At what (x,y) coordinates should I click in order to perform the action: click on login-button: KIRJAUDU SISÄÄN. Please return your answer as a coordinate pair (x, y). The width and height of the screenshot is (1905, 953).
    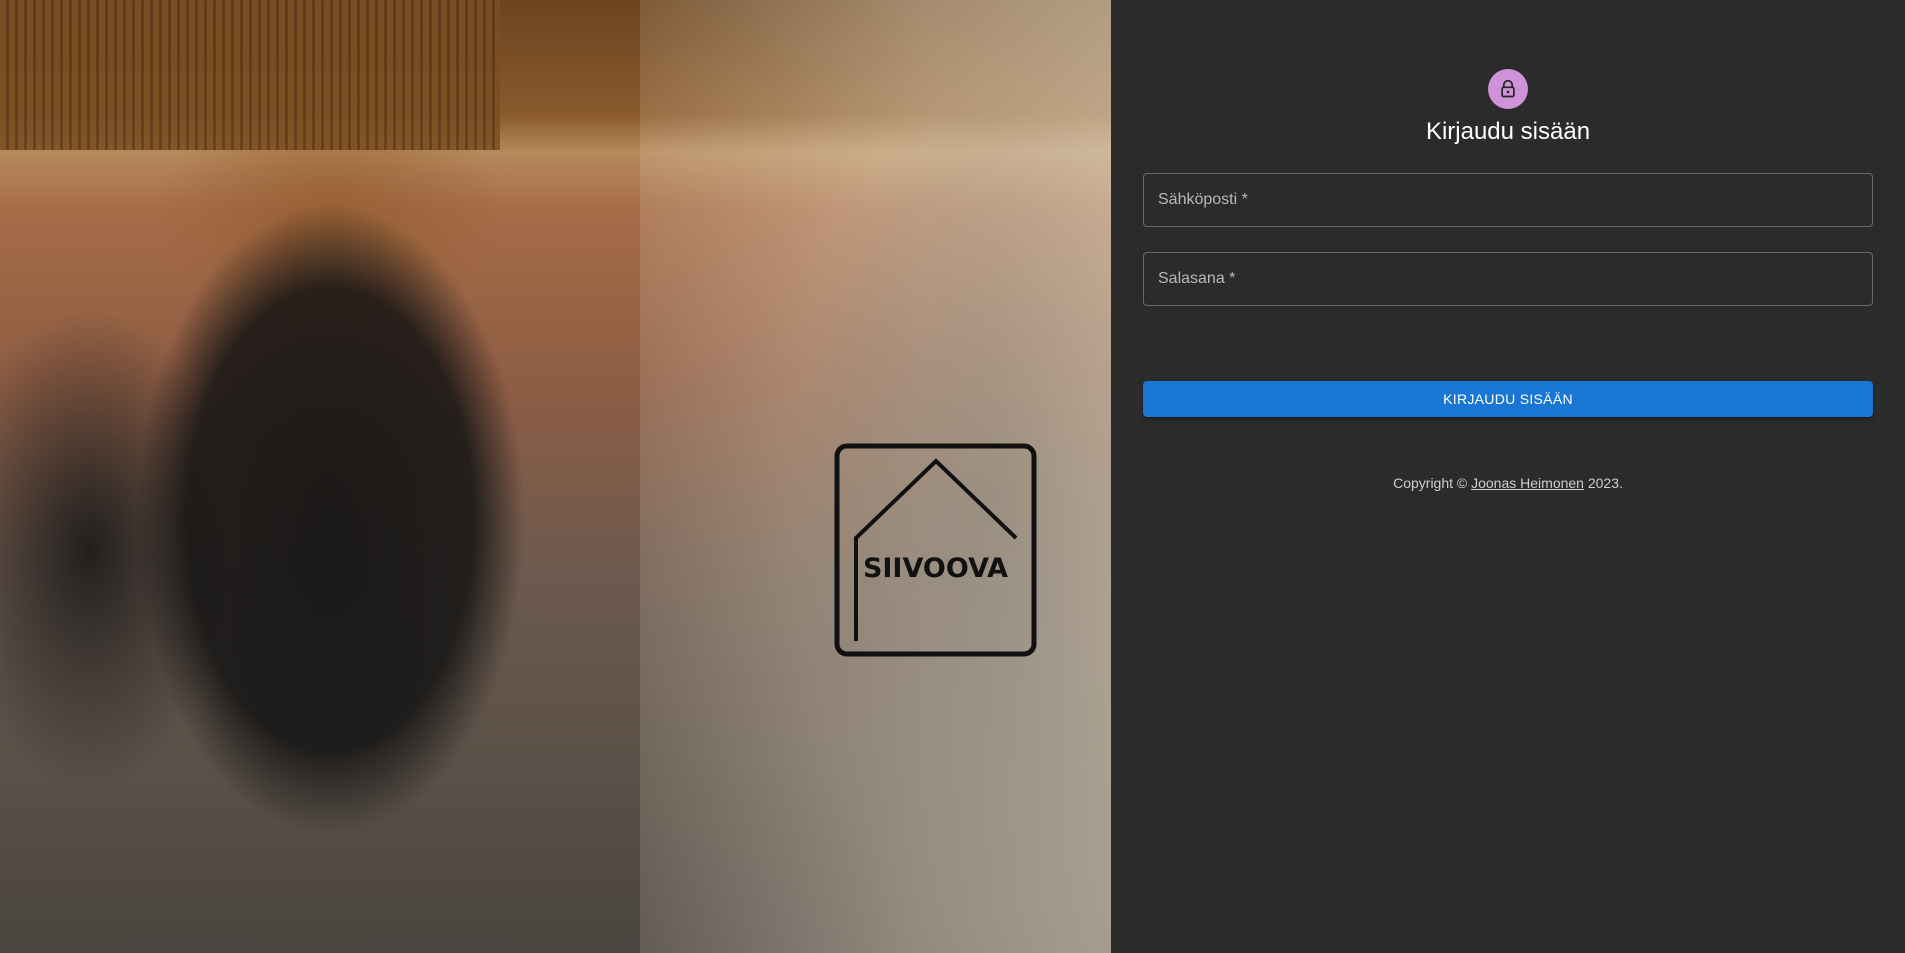
    Looking at the image, I should click on (1508, 399).